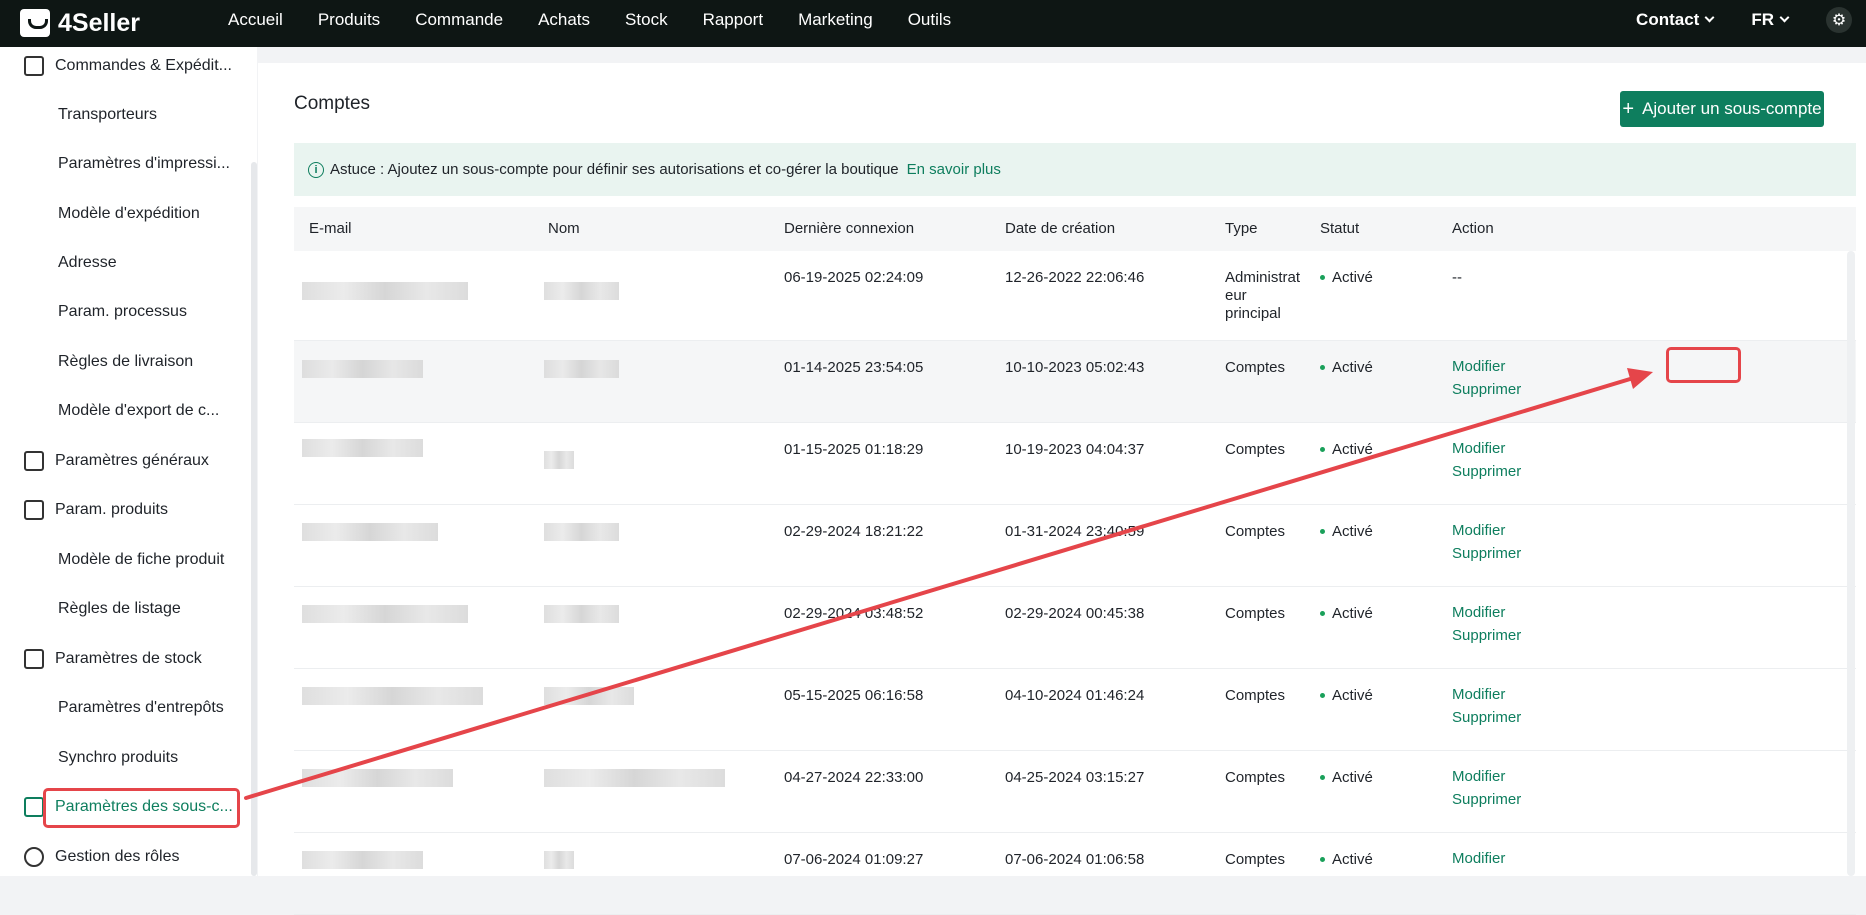 The width and height of the screenshot is (1866, 915). I want to click on nav-commande: Commande, so click(459, 20).